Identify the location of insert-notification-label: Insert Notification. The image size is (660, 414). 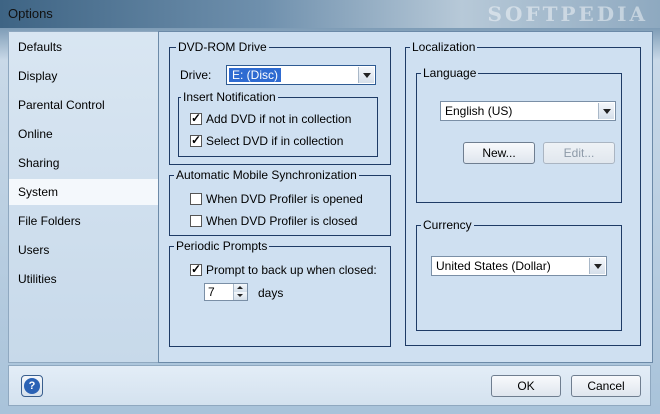
(229, 97).